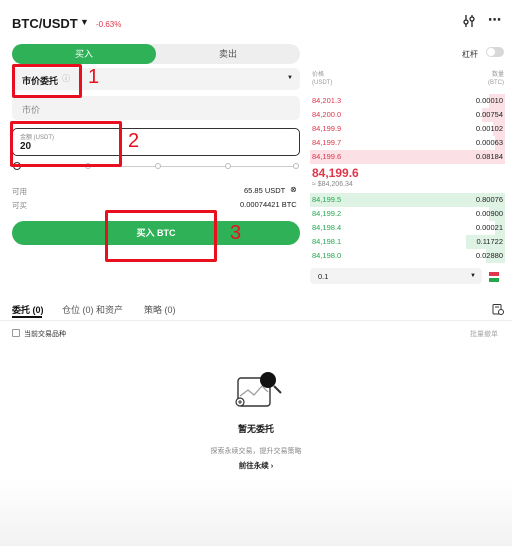 The height and width of the screenshot is (546, 512). Describe the element at coordinates (109, 24) in the screenshot. I see `price-change: -0.63%` at that location.